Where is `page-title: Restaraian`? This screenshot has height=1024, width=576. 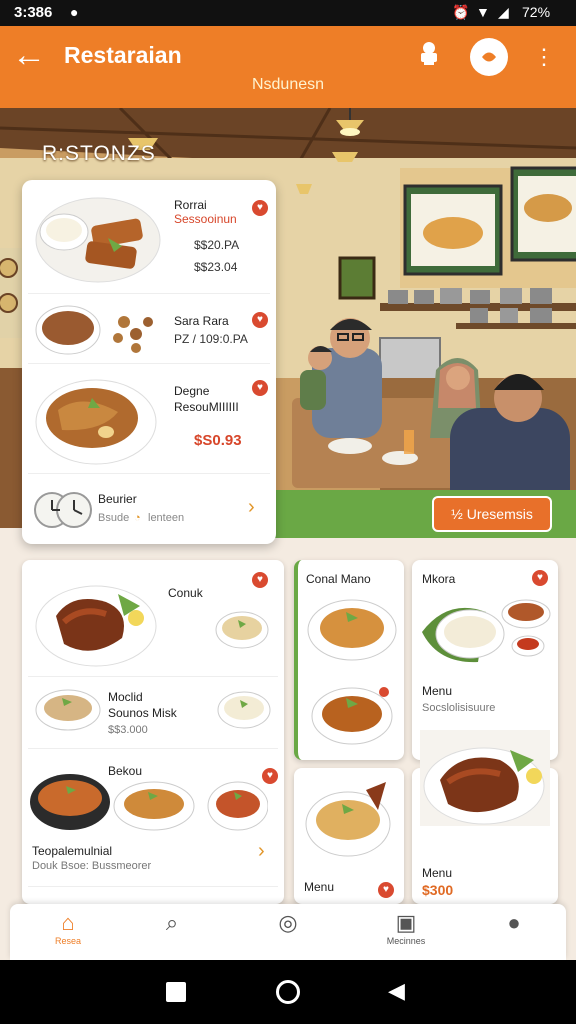 page-title: Restaraian is located at coordinates (123, 55).